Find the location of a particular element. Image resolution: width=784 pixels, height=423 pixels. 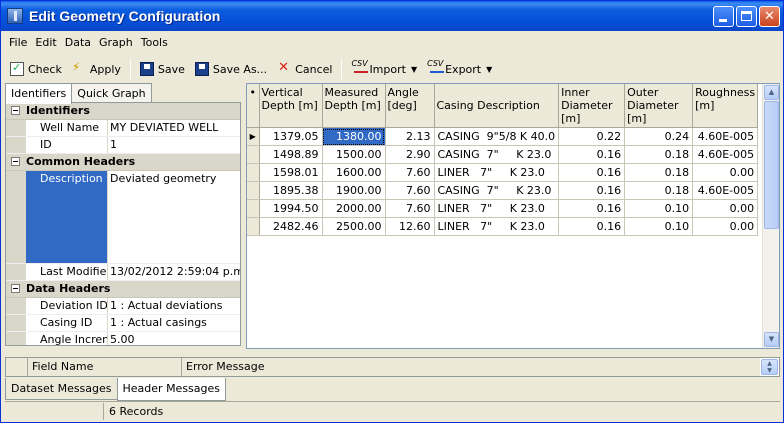

property-id: ID 1 is located at coordinates (123, 145).